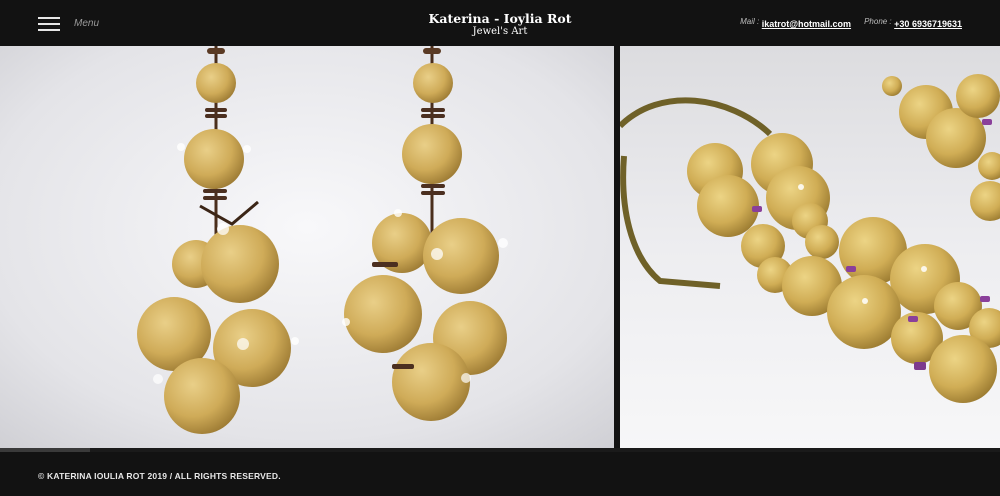 Image resolution: width=1000 pixels, height=496 pixels. I want to click on phone-label: Phone :, so click(878, 21).